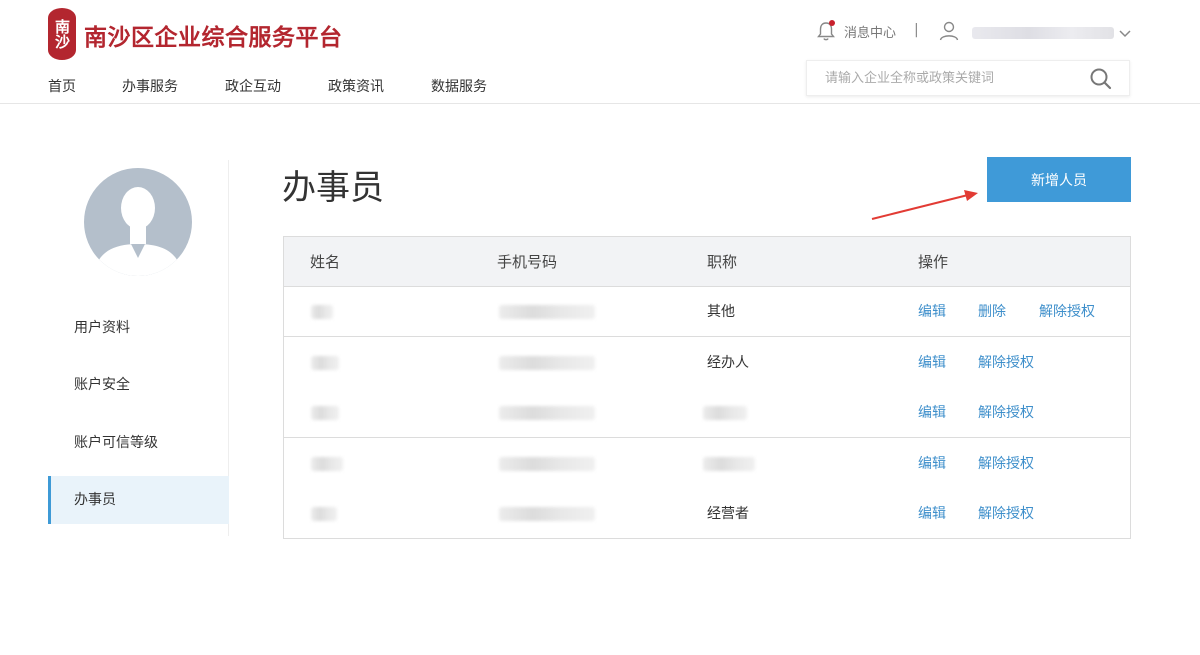 Image resolution: width=1200 pixels, height=655 pixels. Describe the element at coordinates (1125, 33) in the screenshot. I see `chevron-down-icon` at that location.